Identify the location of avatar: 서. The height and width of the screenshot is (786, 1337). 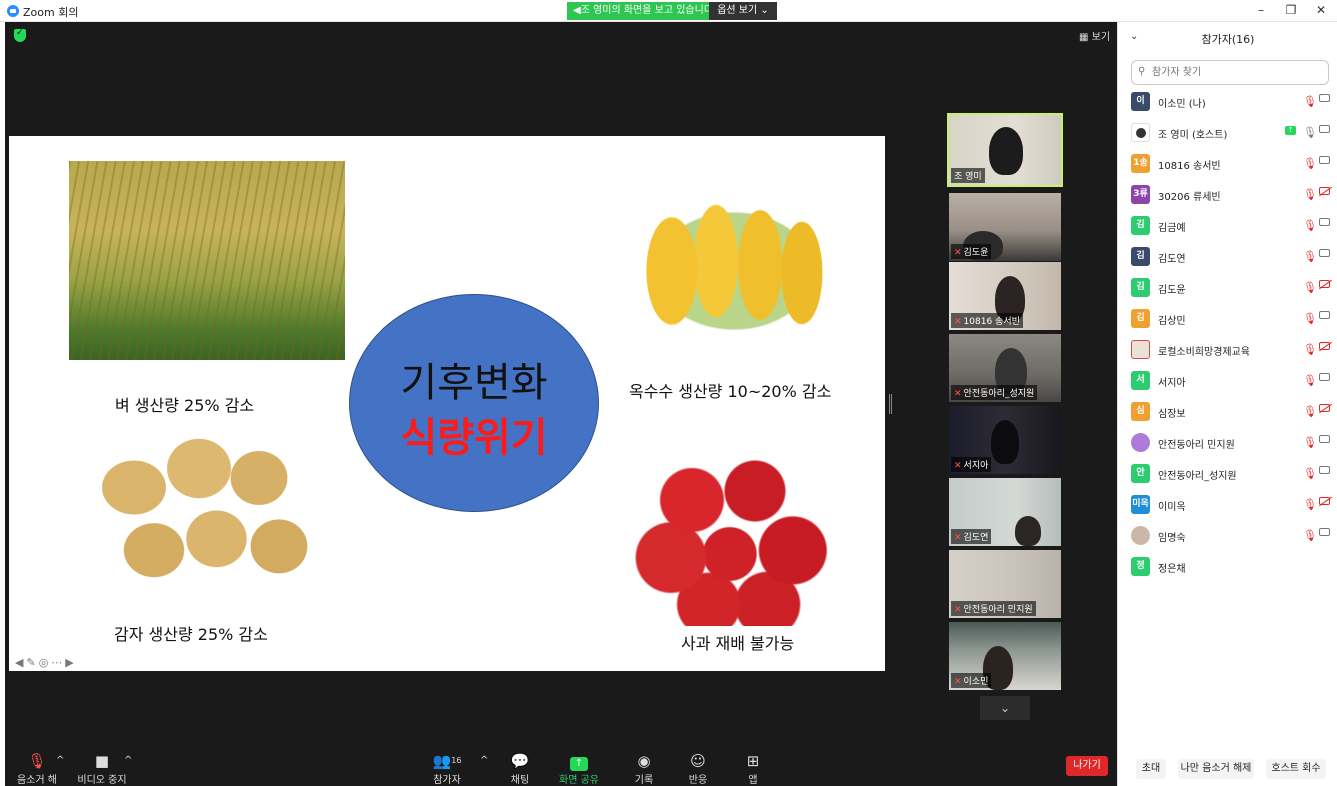
(1140, 380).